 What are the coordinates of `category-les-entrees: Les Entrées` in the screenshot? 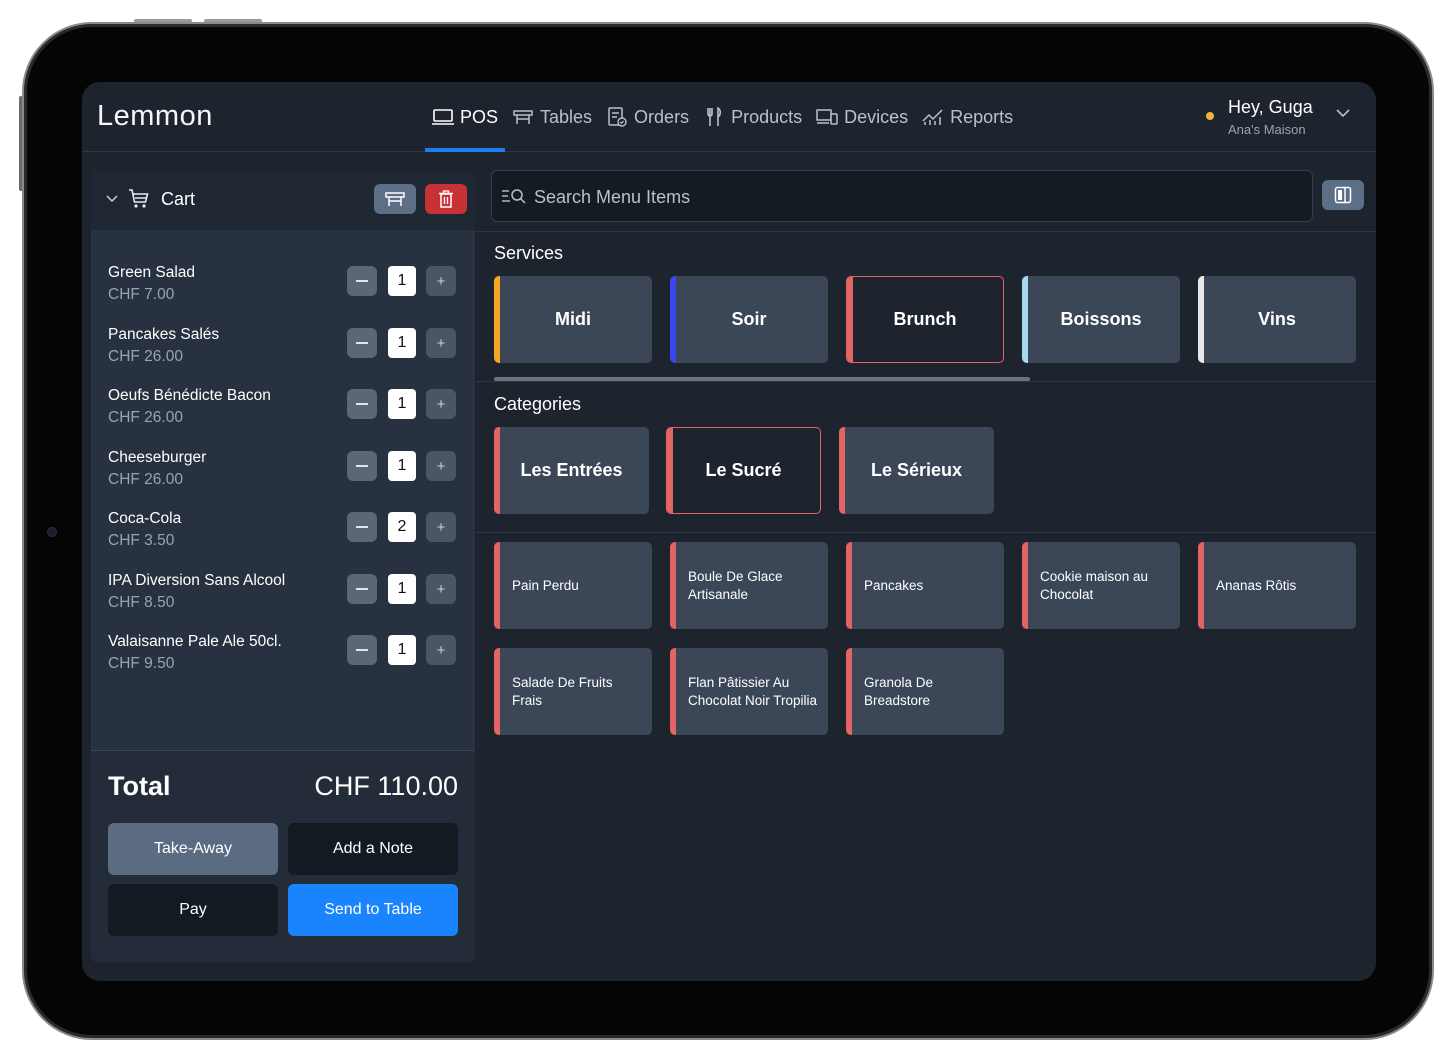 It's located at (571, 470).